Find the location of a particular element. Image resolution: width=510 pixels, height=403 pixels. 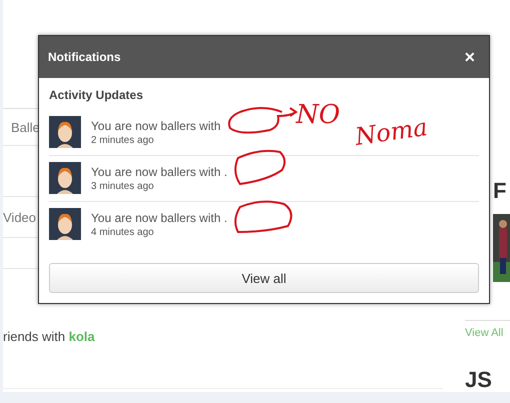

section-heading: F is located at coordinates (500, 191).